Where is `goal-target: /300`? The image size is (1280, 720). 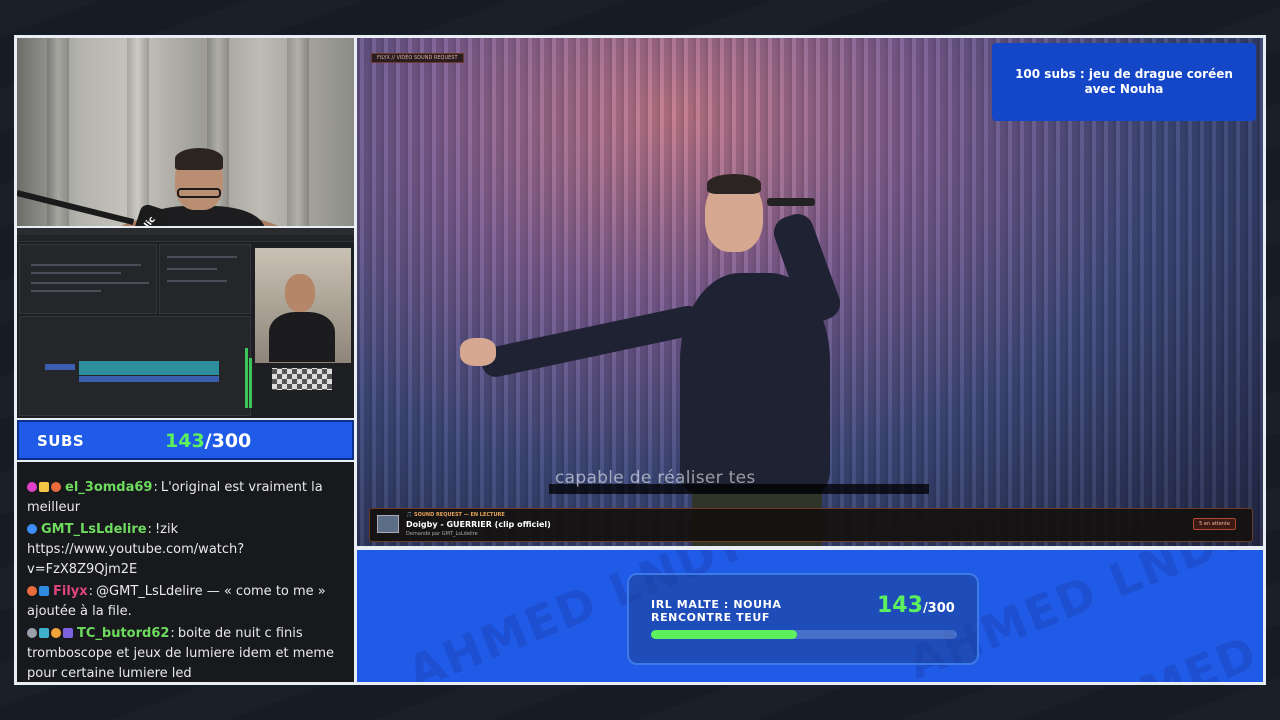
goal-target: /300 is located at coordinates (938, 608).